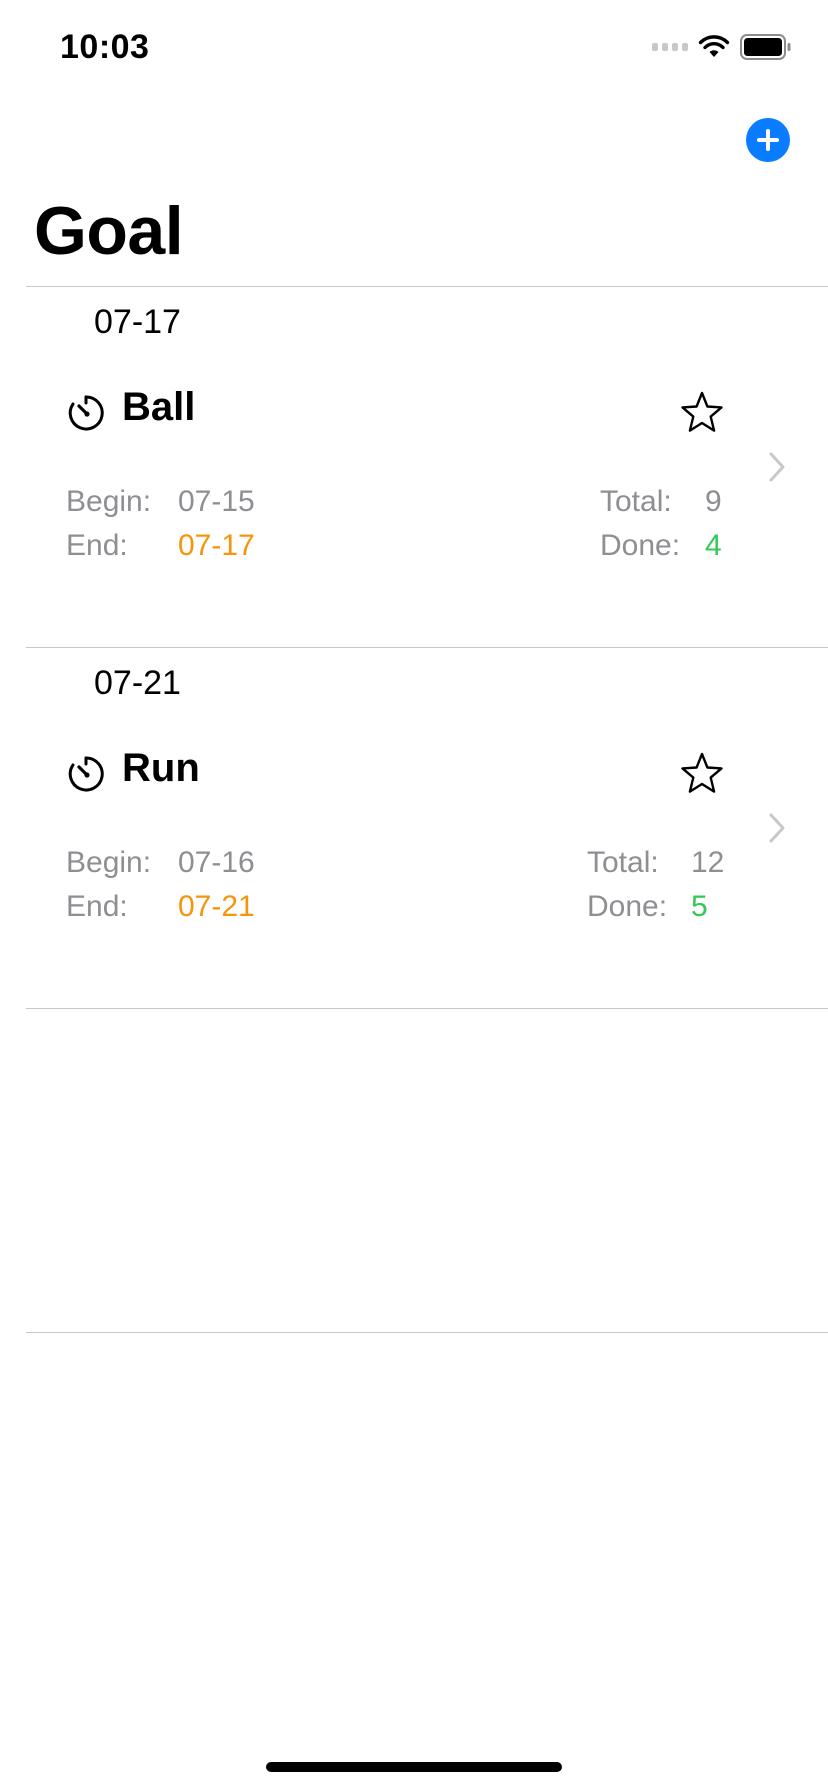 Image resolution: width=828 pixels, height=1792 pixels. What do you see at coordinates (670, 47) in the screenshot?
I see `cellular-signal-icon` at bounding box center [670, 47].